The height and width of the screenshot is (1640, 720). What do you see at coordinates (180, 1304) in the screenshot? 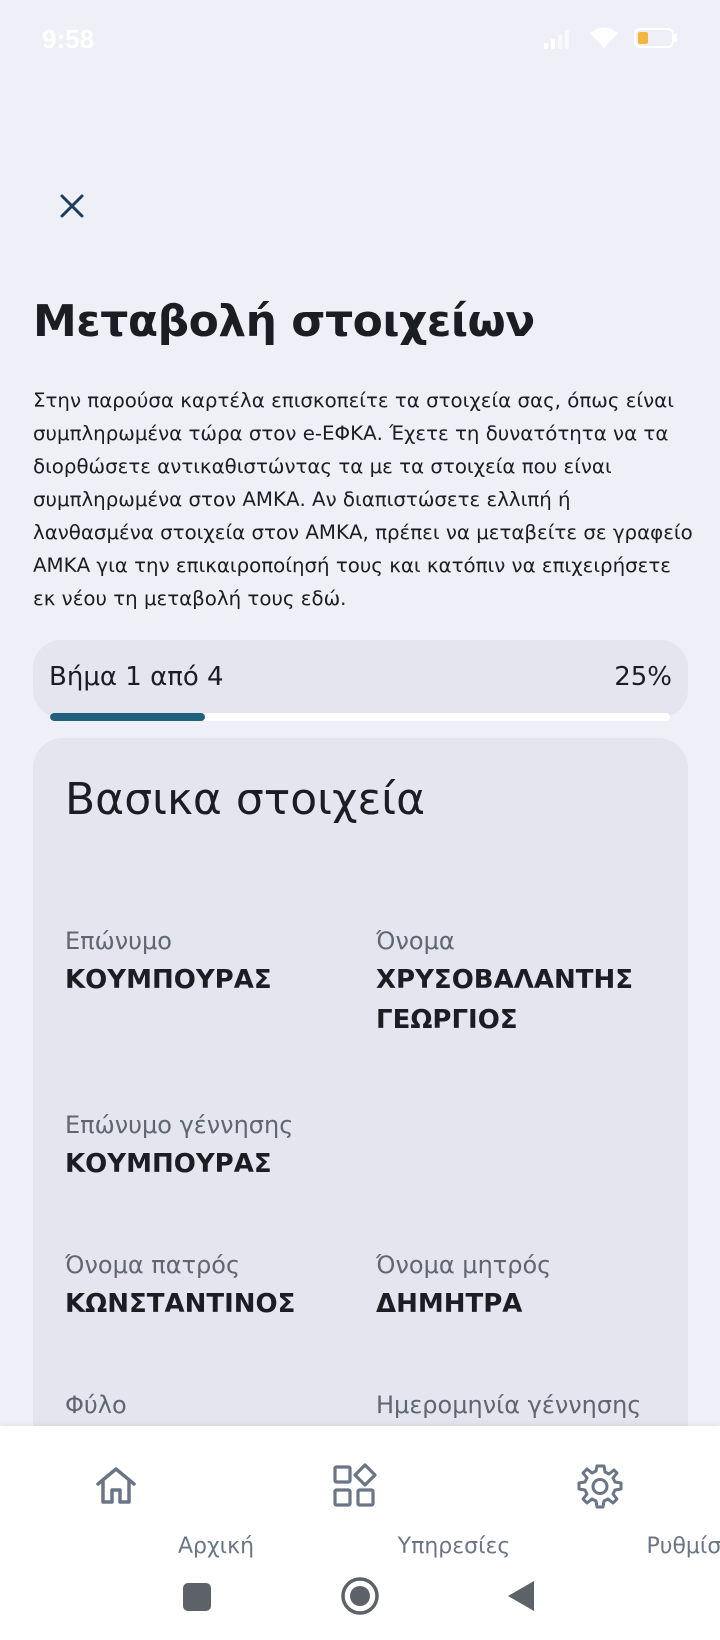
I see `field-value: ΚΩΝΣΤΑΝΤΙΝΟΣ` at bounding box center [180, 1304].